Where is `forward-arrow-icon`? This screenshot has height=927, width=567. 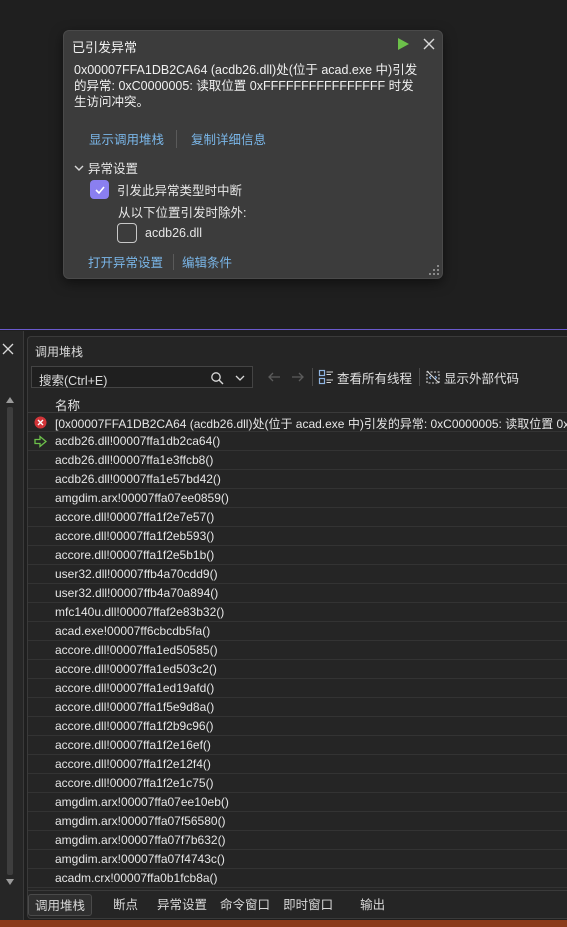 forward-arrow-icon is located at coordinates (298, 377).